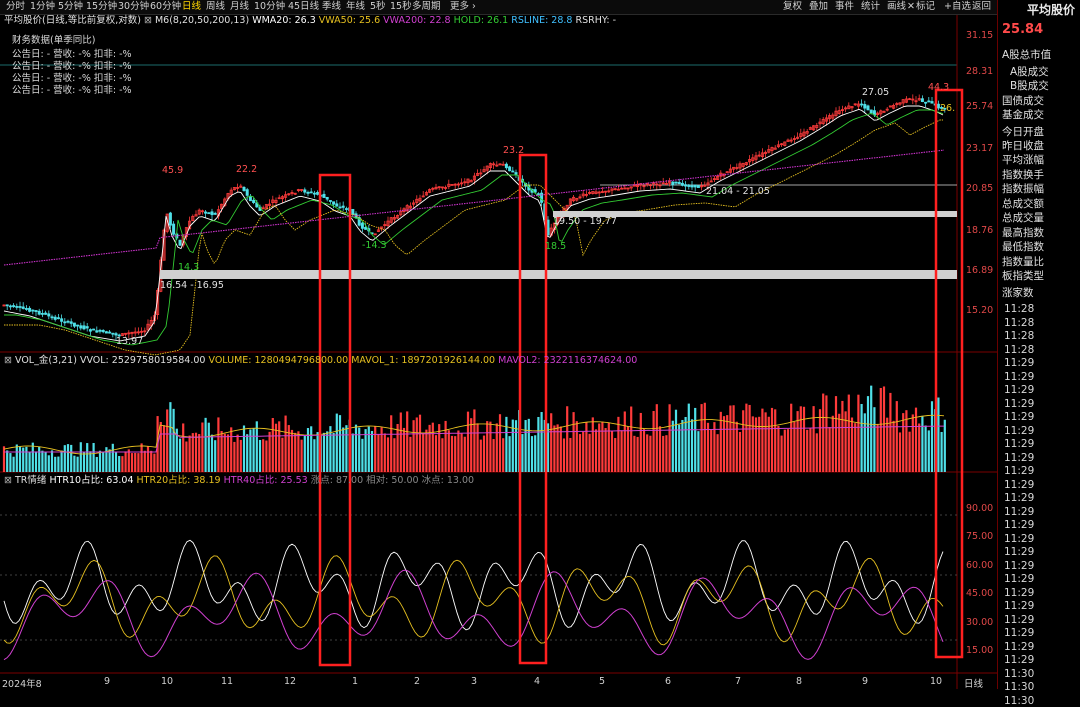 The image size is (1080, 707). I want to click on period-tab-7: 周线, so click(215, 7).